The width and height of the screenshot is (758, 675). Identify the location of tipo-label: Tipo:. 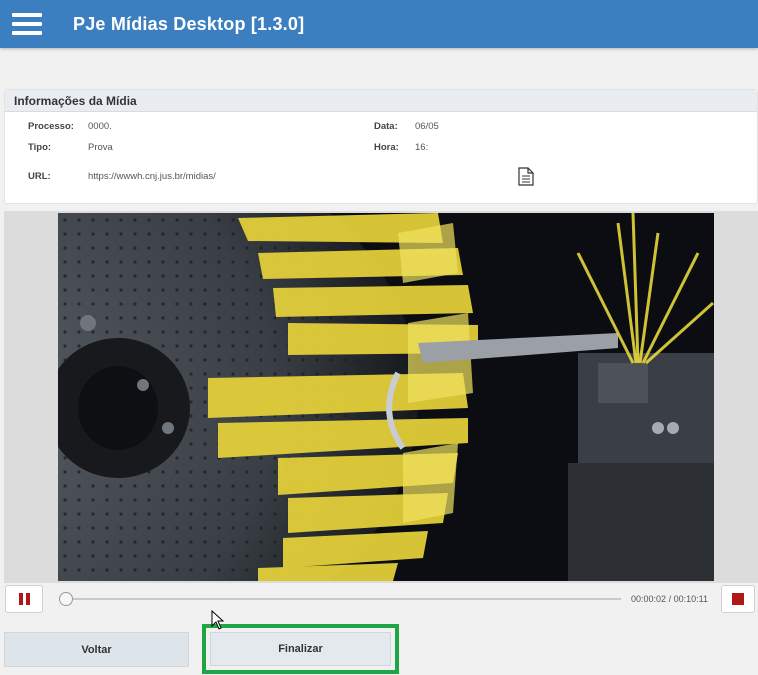
(40, 147).